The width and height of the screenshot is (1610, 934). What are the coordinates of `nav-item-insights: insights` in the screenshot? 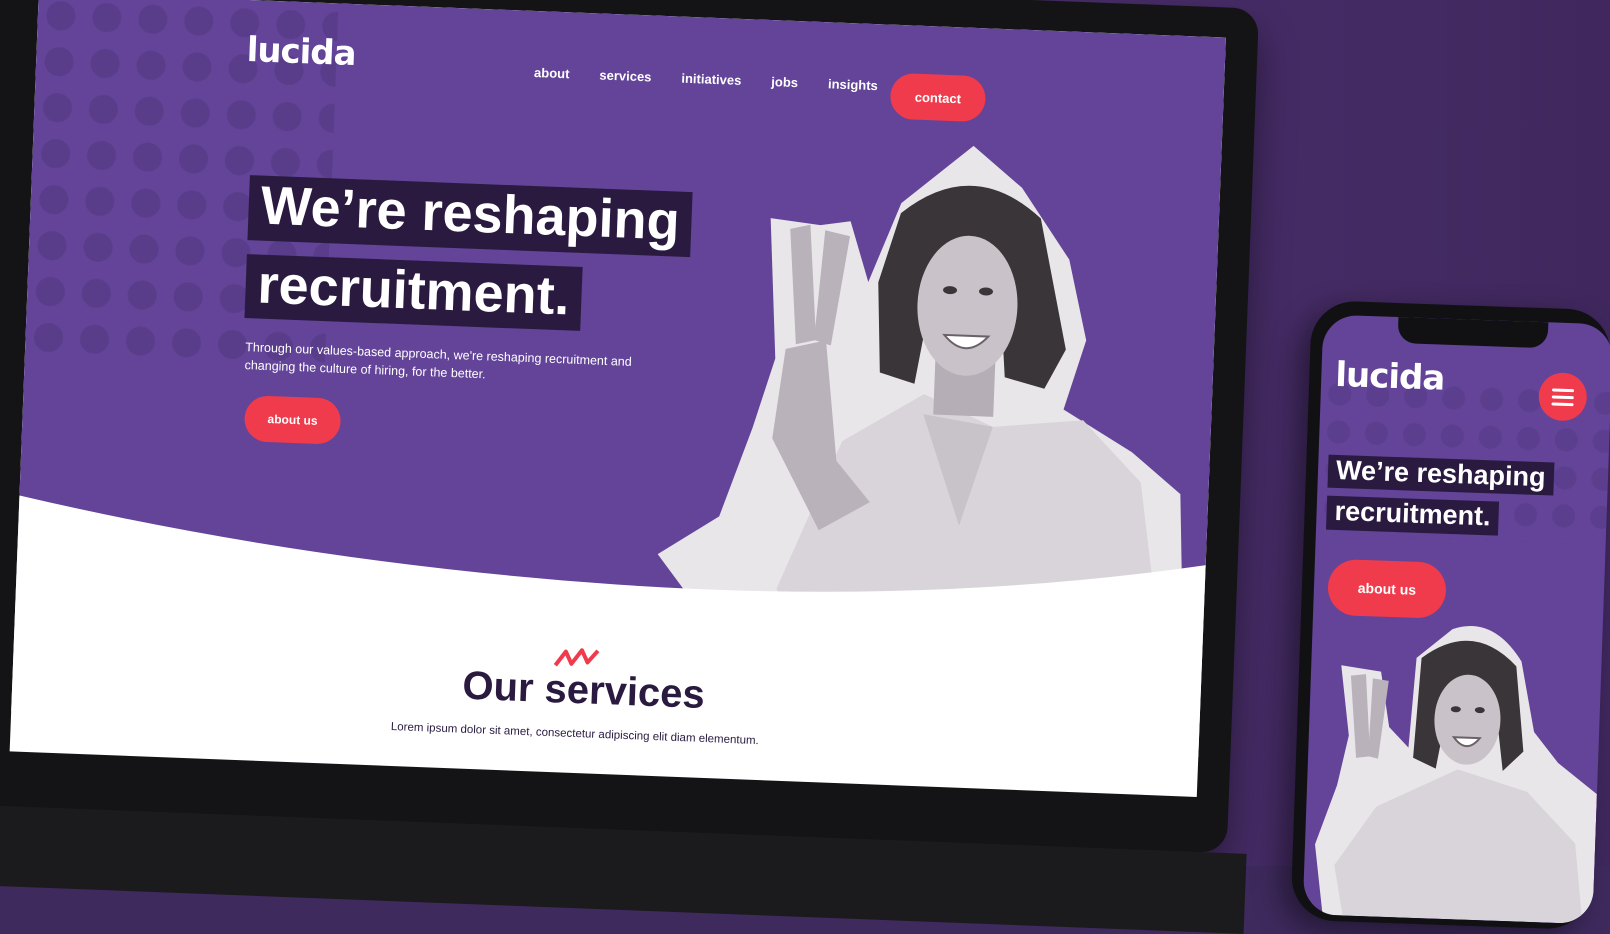 It's located at (853, 84).